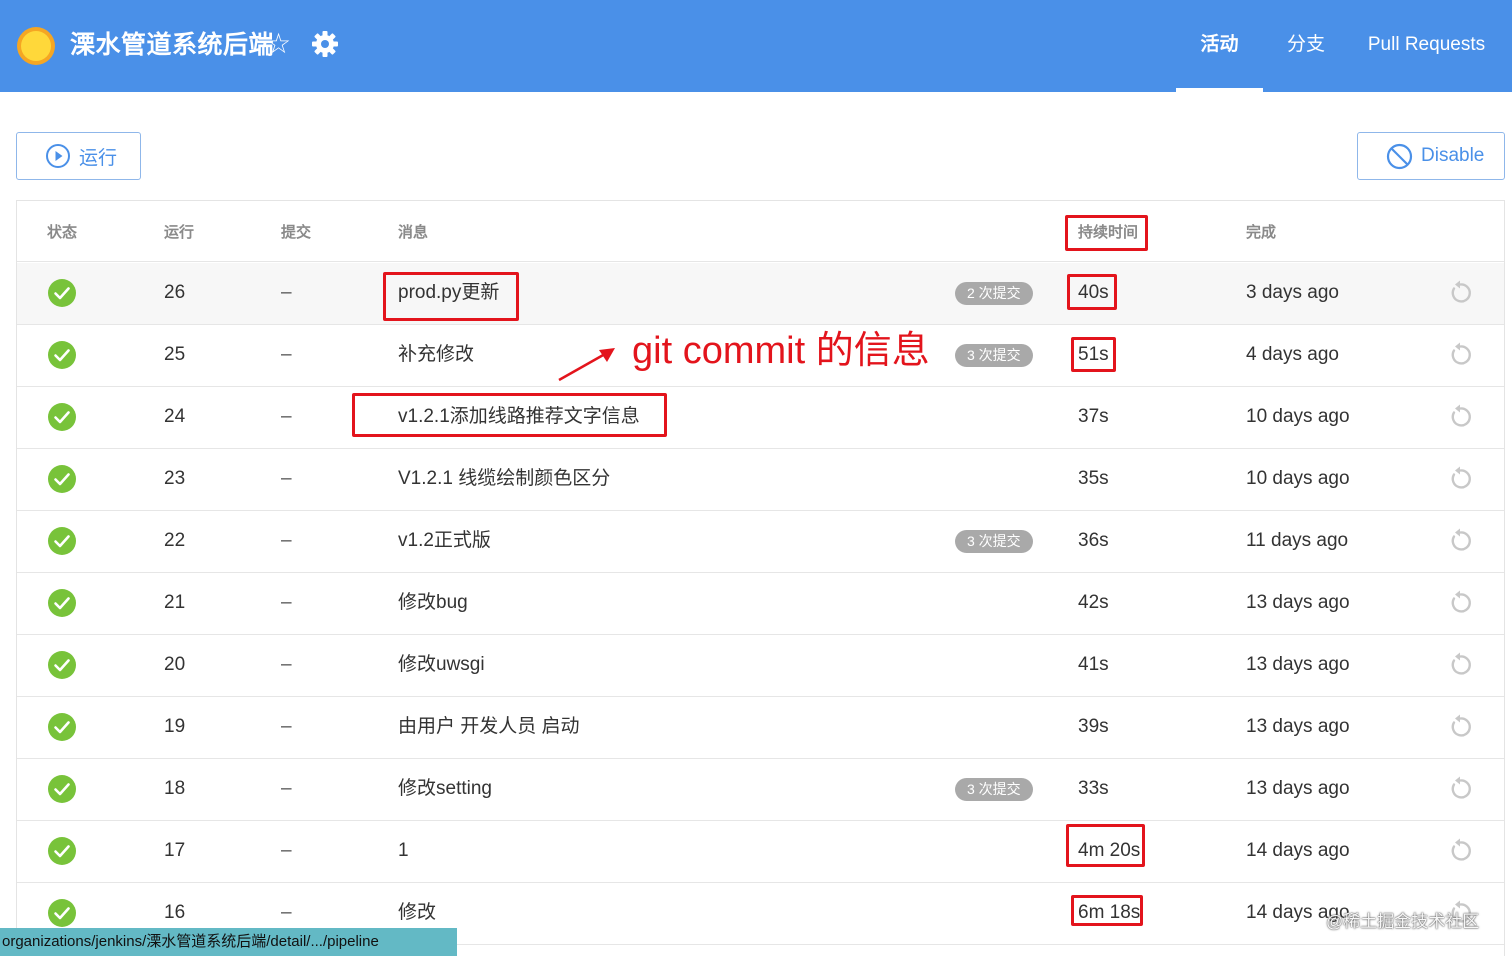 The width and height of the screenshot is (1512, 956). Describe the element at coordinates (175, 602) in the screenshot. I see `run-number: 21` at that location.